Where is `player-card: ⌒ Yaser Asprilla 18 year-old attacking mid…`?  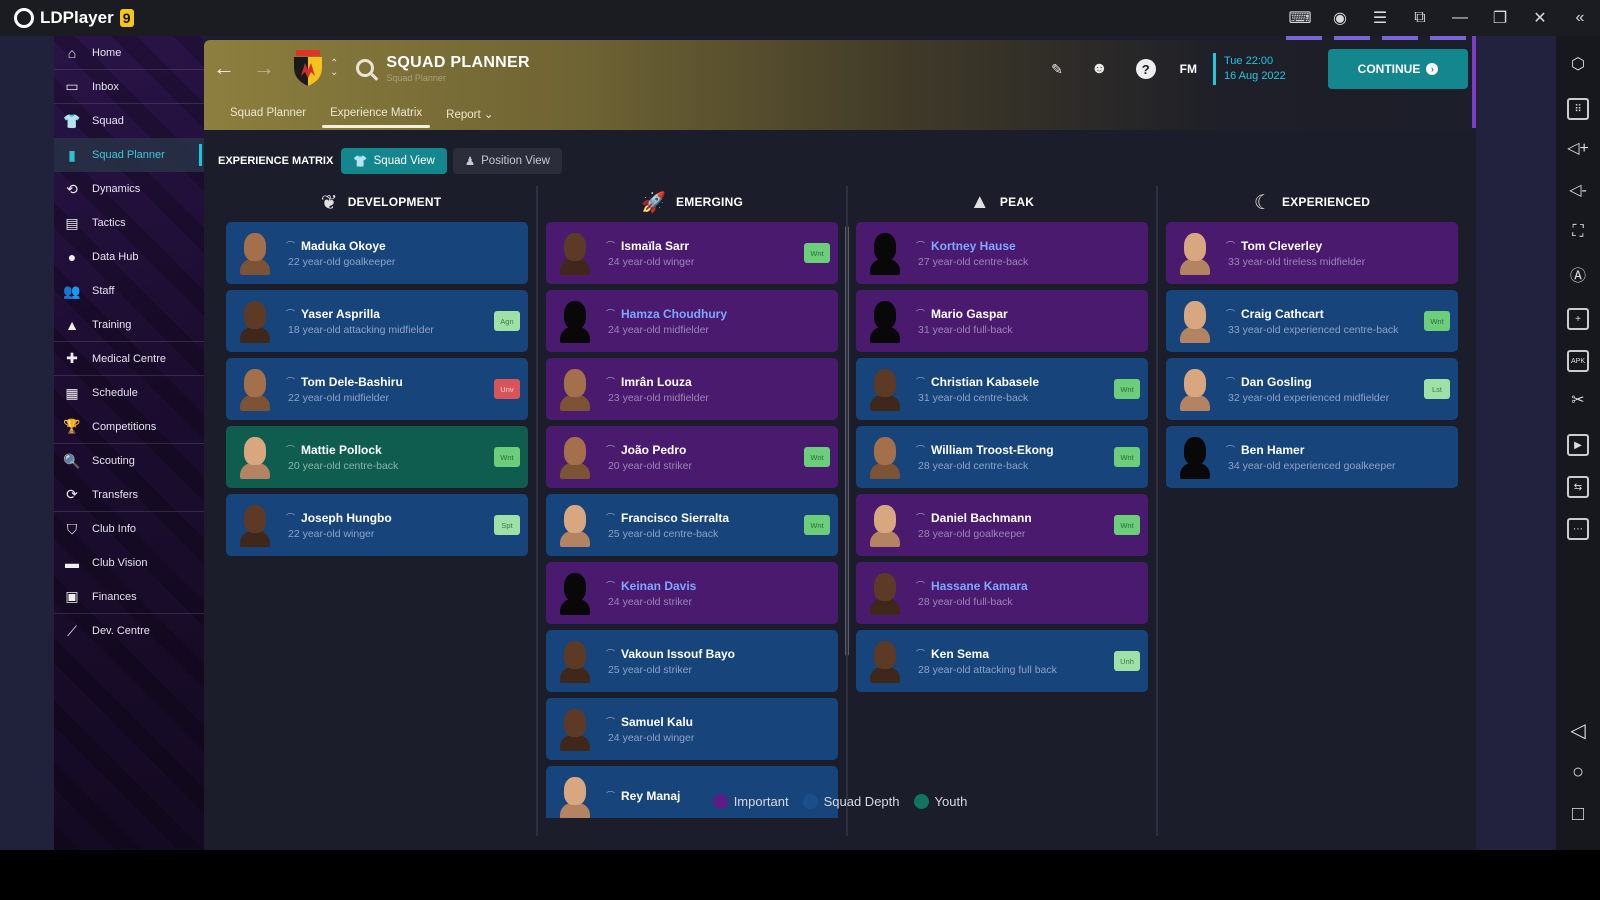
player-card: ⌒ Yaser Asprilla 18 year-old attacking mid… is located at coordinates (377, 321).